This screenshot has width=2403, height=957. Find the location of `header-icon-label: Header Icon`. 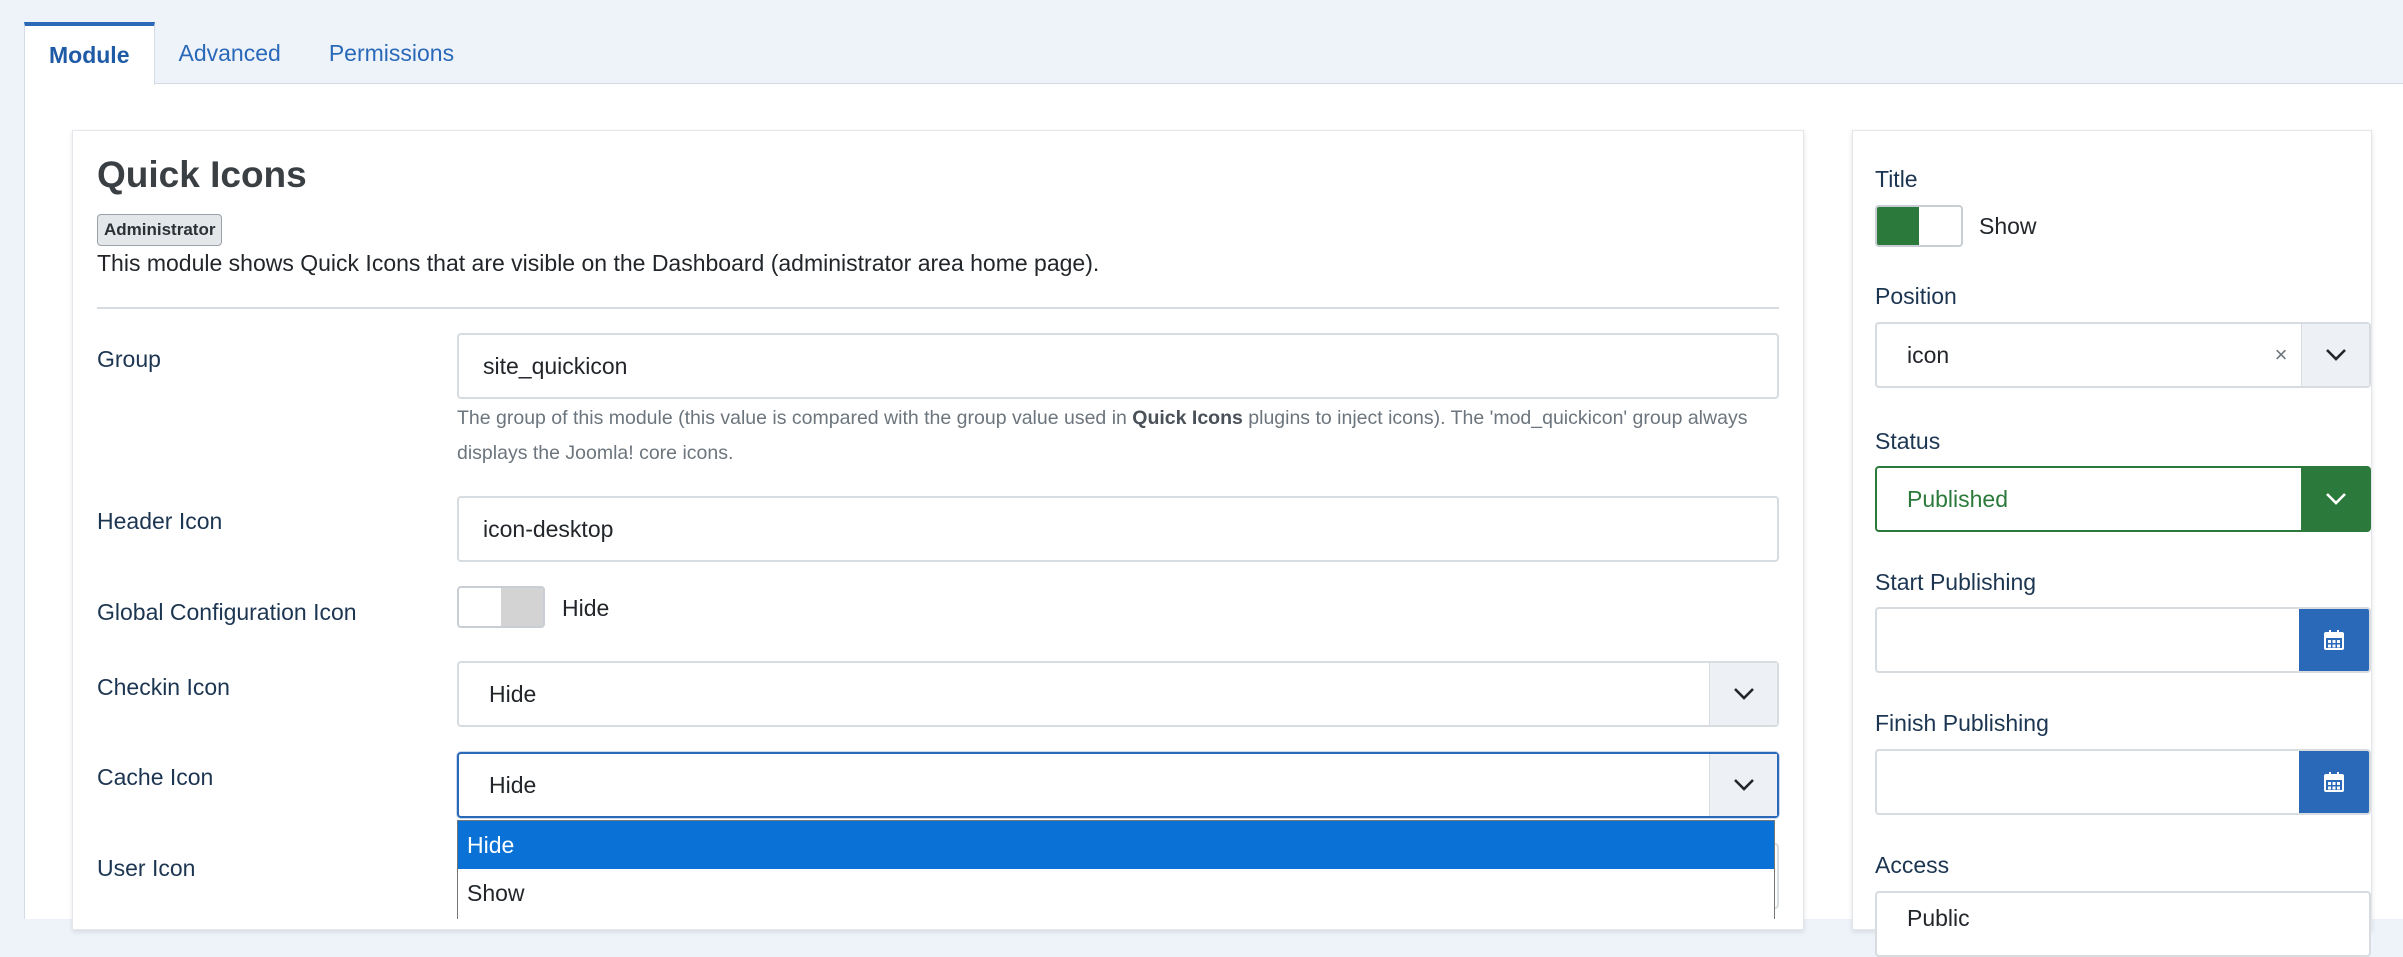

header-icon-label: Header Icon is located at coordinates (160, 521).